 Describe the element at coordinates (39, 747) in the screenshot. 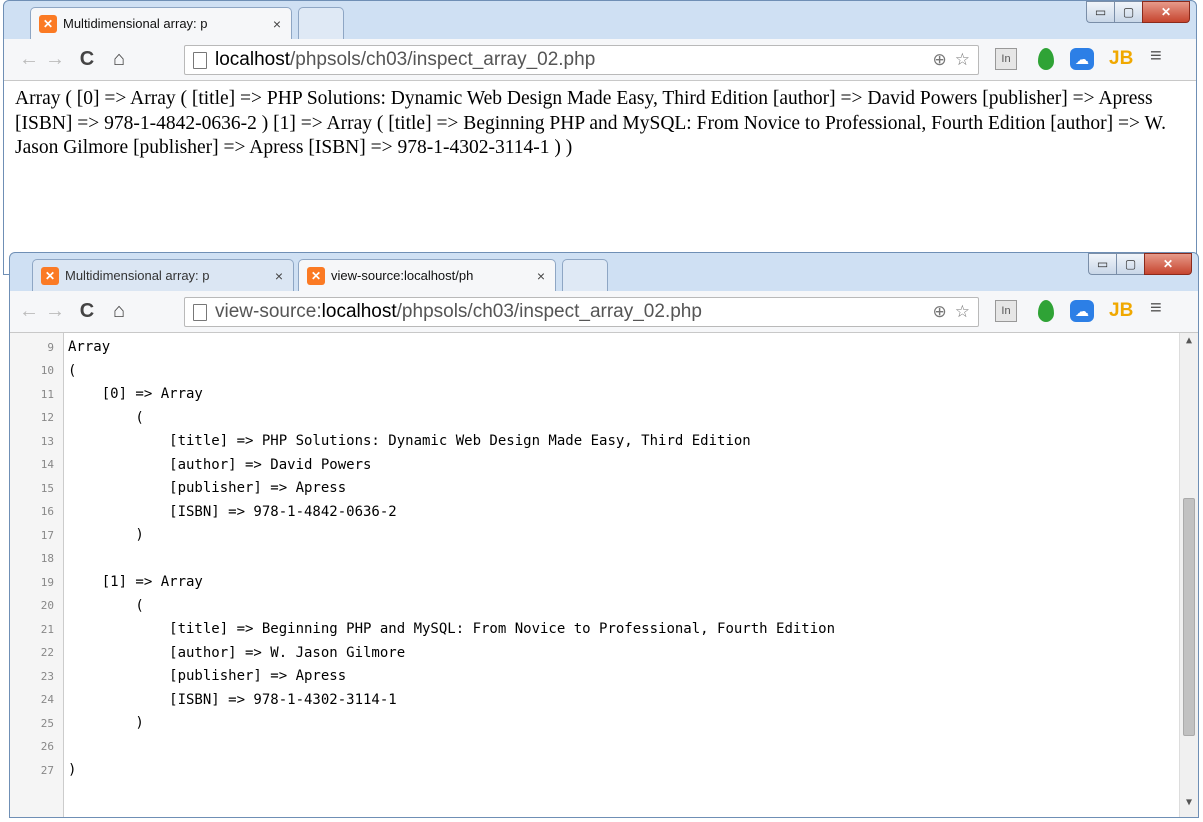

I see `source-line: 26` at that location.